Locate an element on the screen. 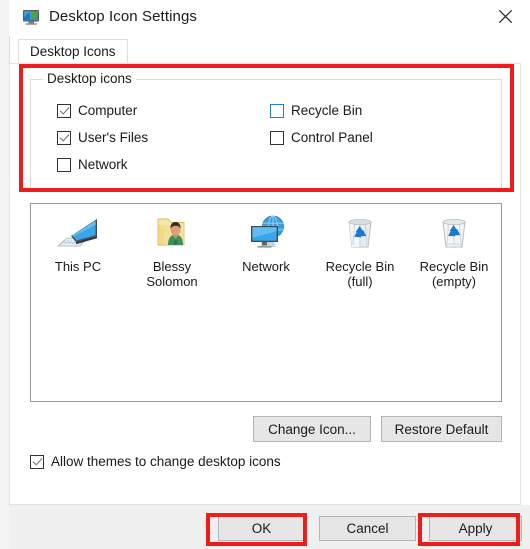  allow-themes-checkbox-row: Allow themes to change desktop icons is located at coordinates (155, 461).